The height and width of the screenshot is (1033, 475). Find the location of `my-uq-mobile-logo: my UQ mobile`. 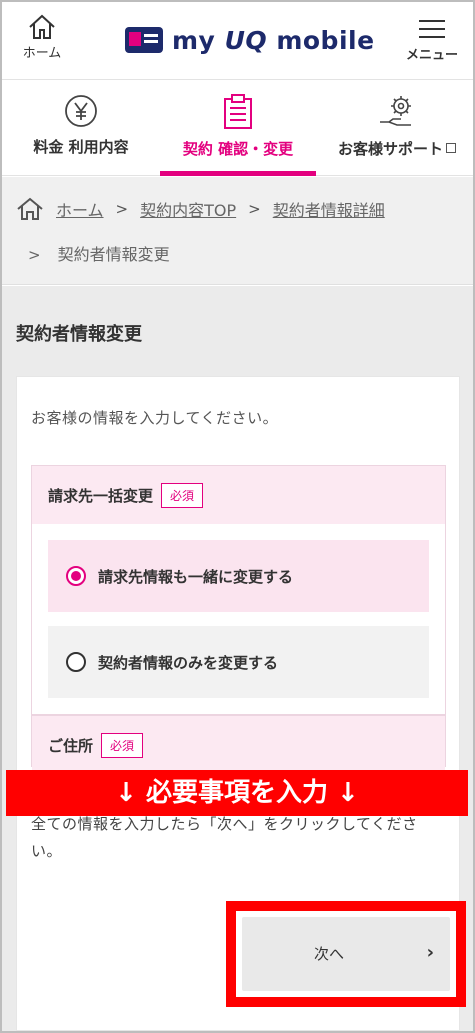

my-uq-mobile-logo: my UQ mobile is located at coordinates (249, 40).